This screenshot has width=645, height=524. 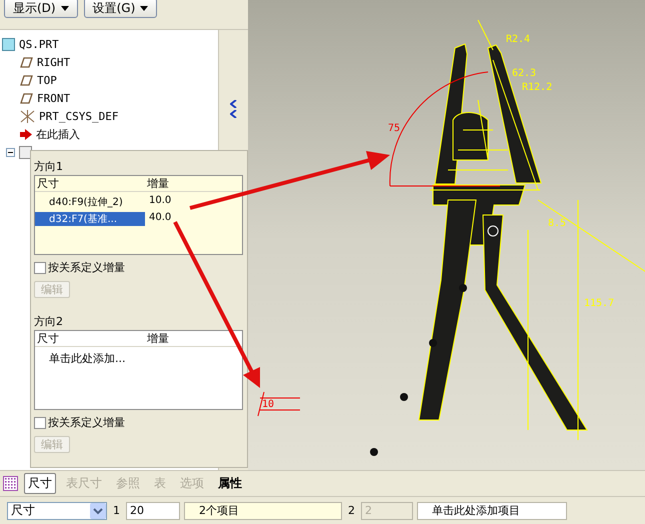 I want to click on tab: 属性, so click(x=230, y=483).